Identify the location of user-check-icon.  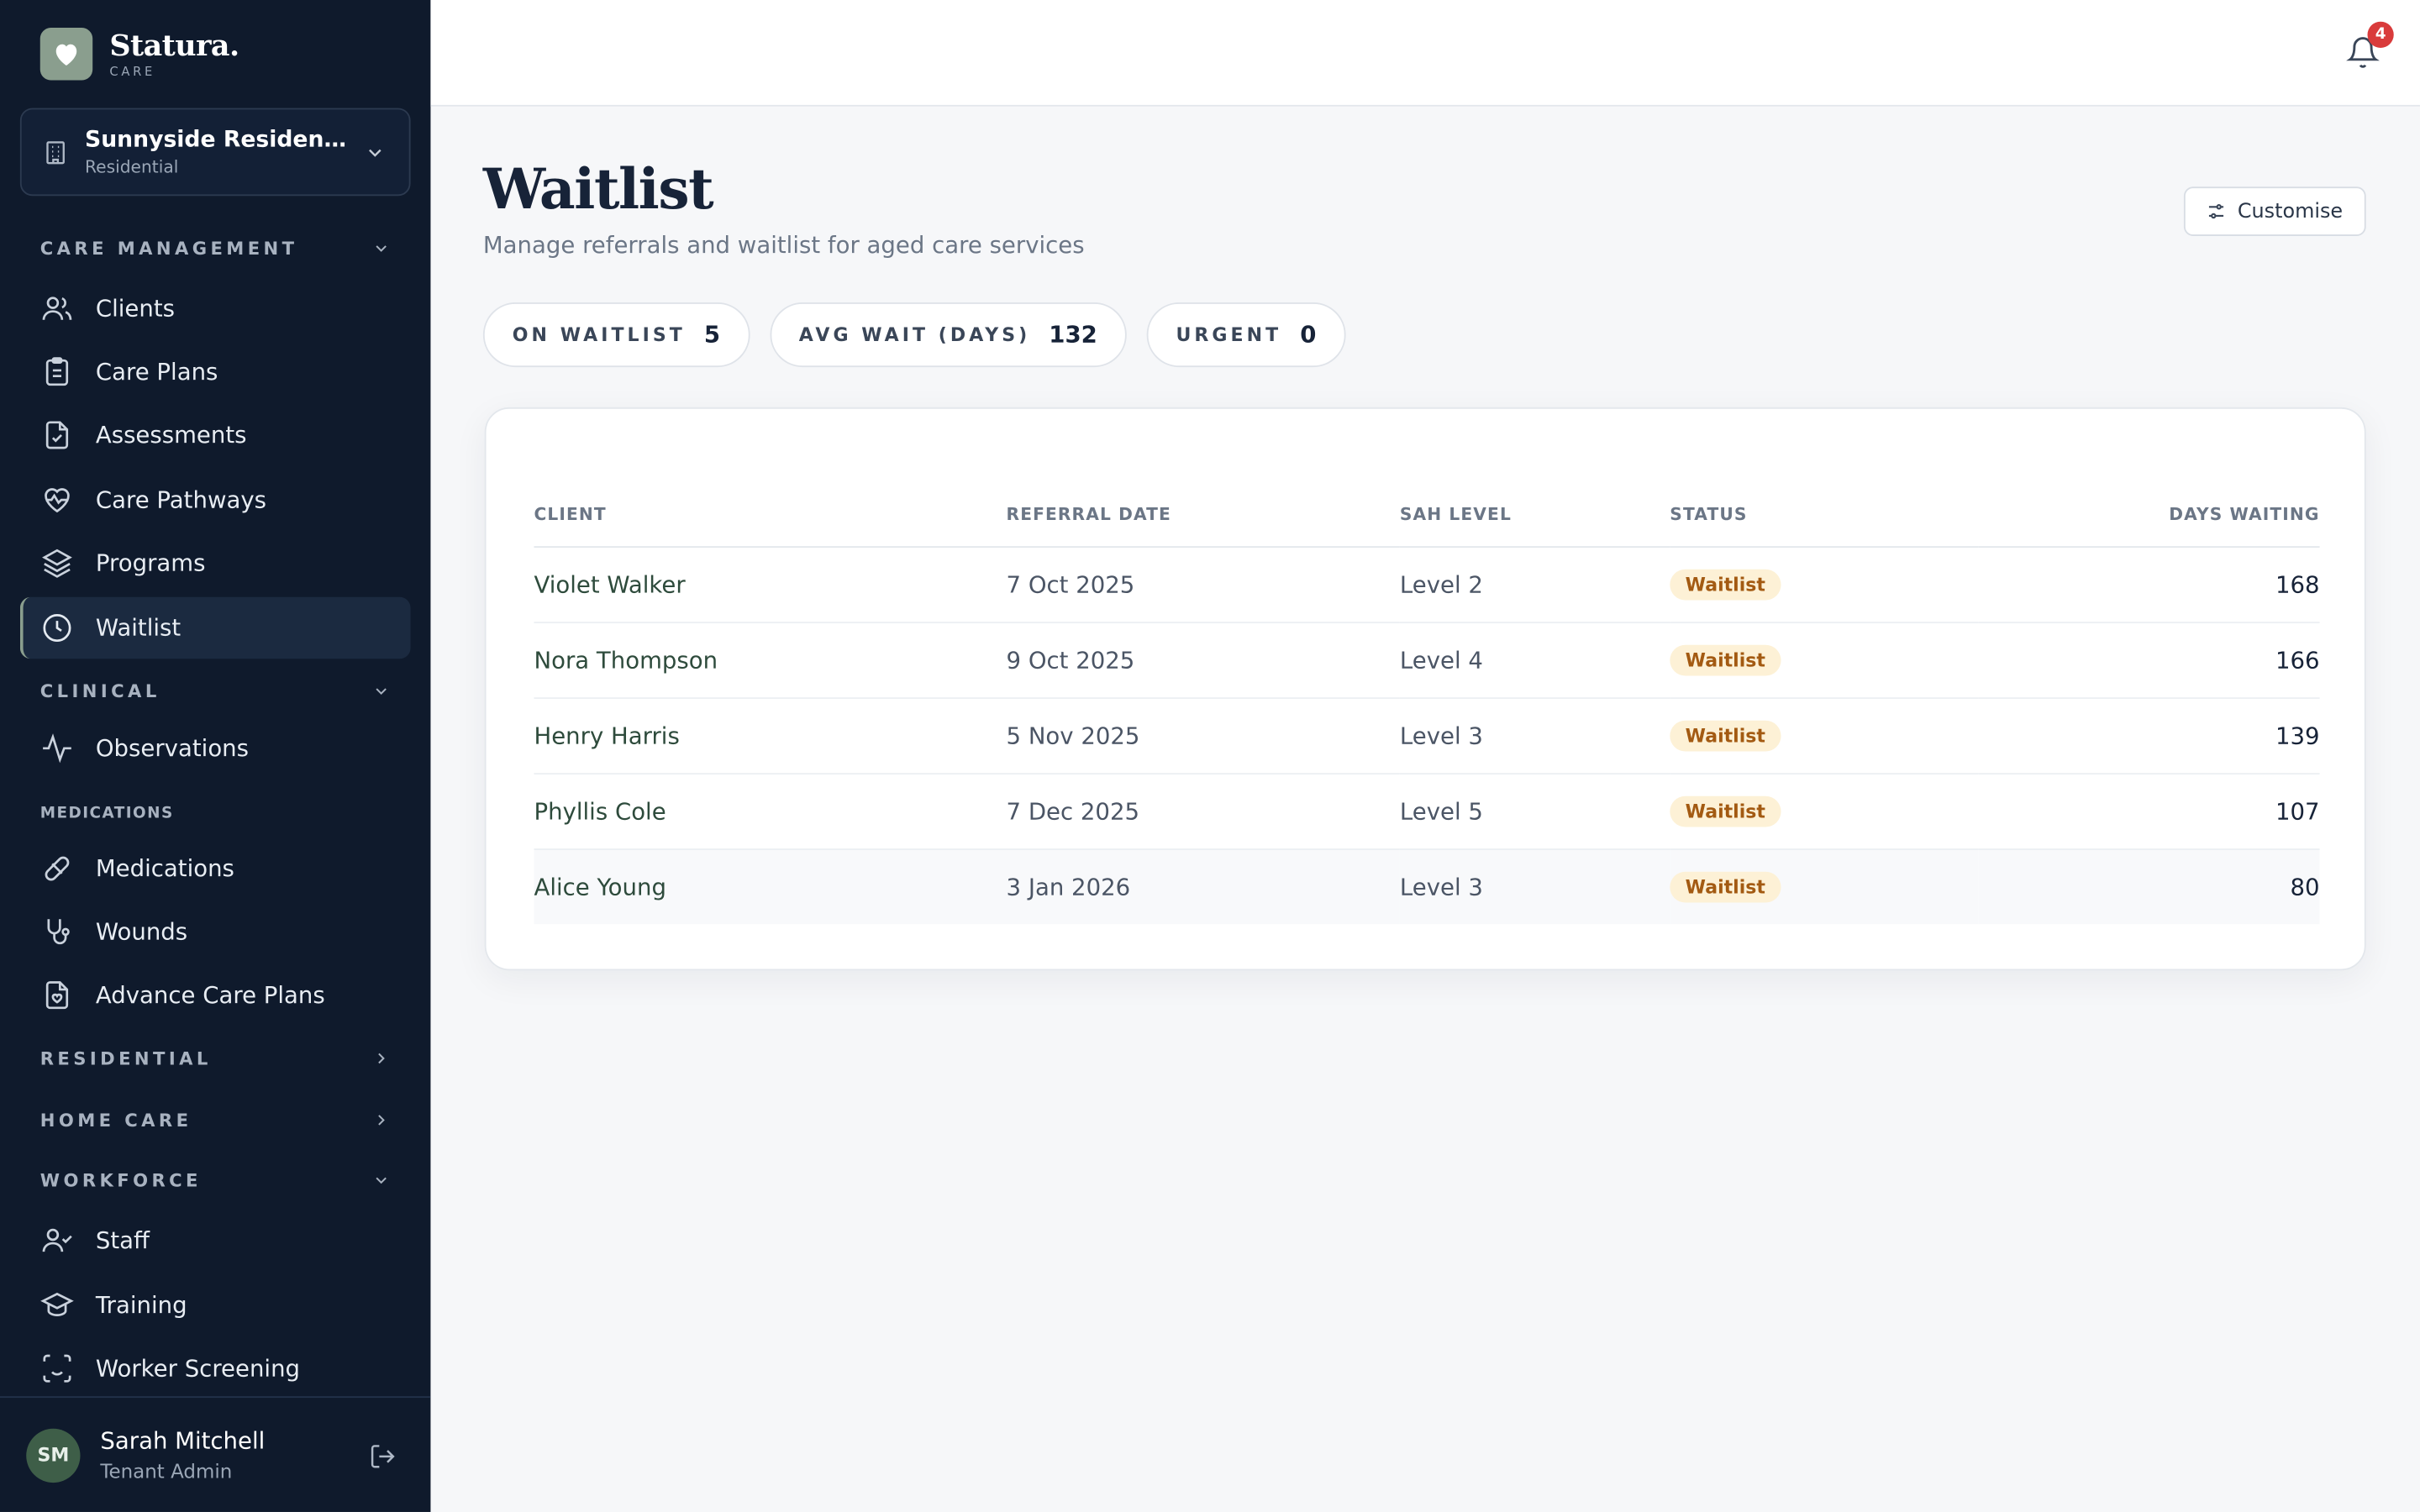
(57, 1240).